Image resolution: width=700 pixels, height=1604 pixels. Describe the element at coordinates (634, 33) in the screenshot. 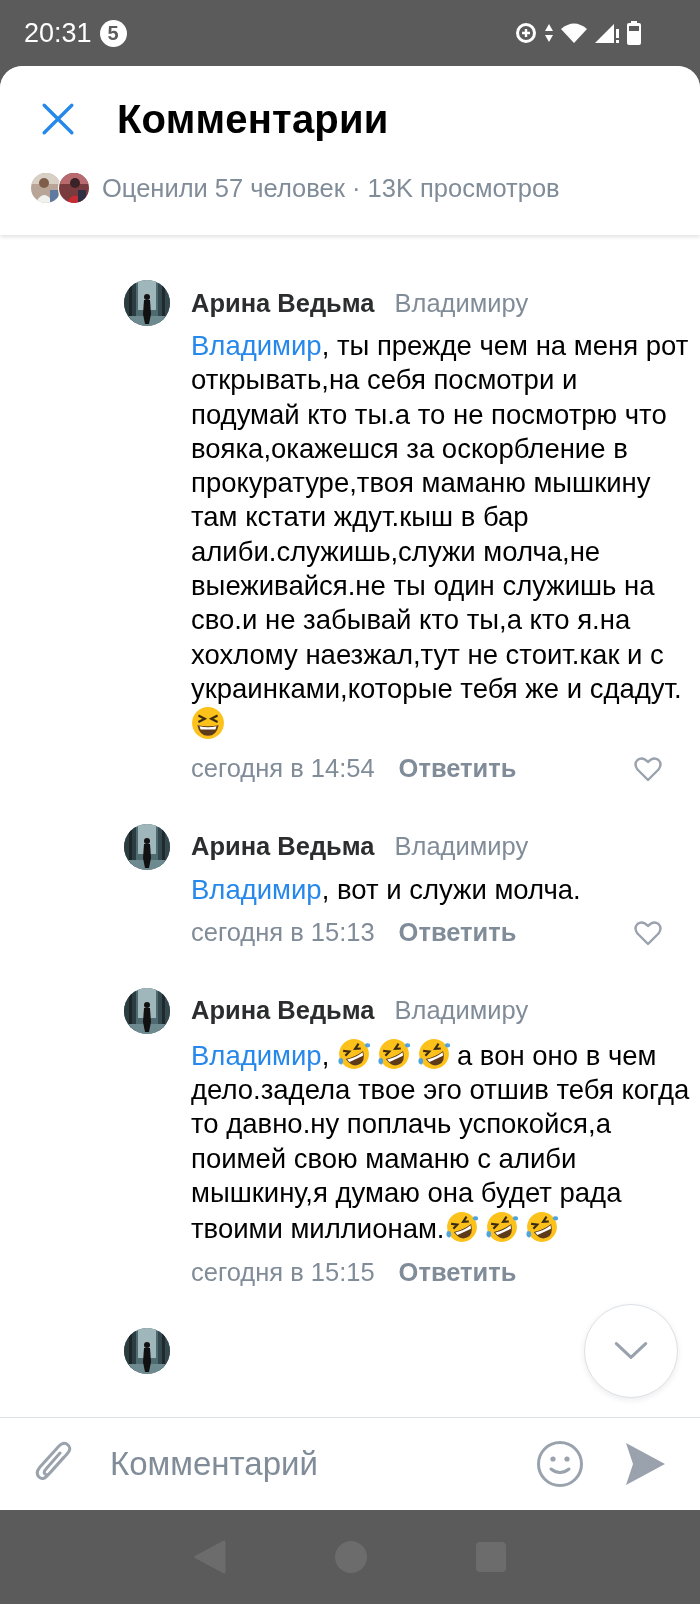

I see `battery-icon` at that location.